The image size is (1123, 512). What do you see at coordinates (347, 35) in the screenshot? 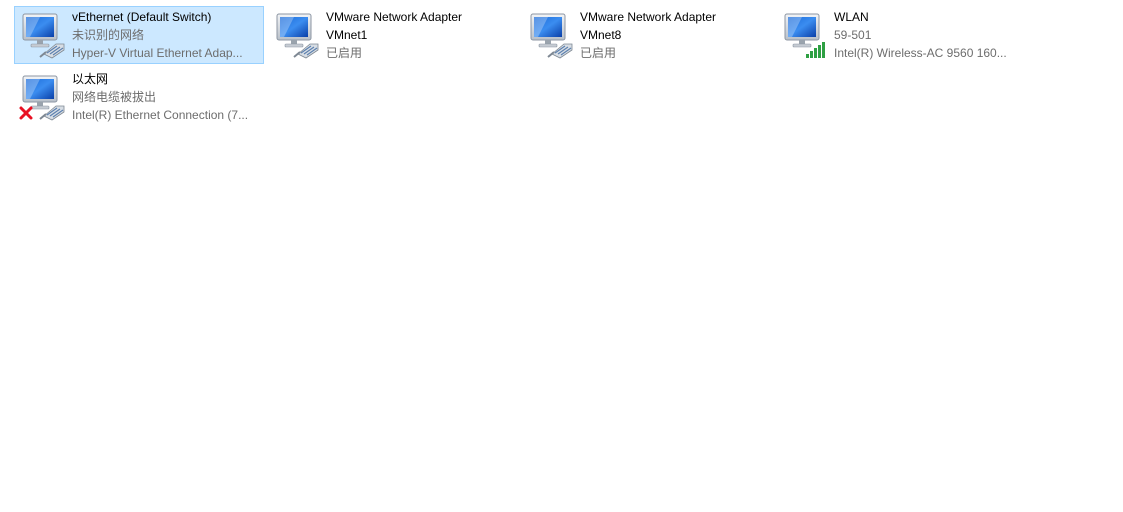
I see `adapter-status: VMnet1` at bounding box center [347, 35].